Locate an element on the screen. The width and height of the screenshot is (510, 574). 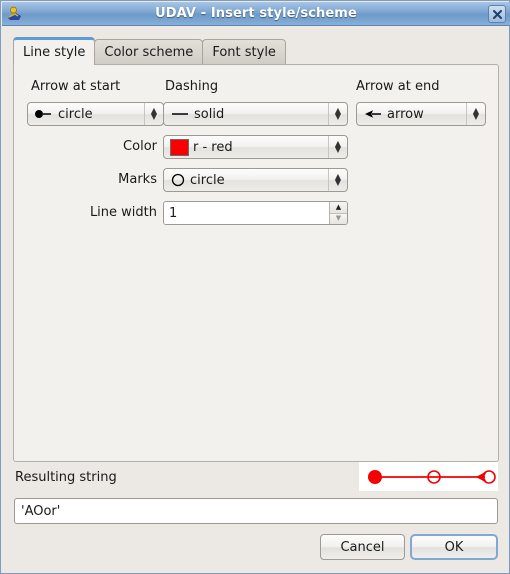
resulting-string-input: 'AOor' is located at coordinates (256, 511).